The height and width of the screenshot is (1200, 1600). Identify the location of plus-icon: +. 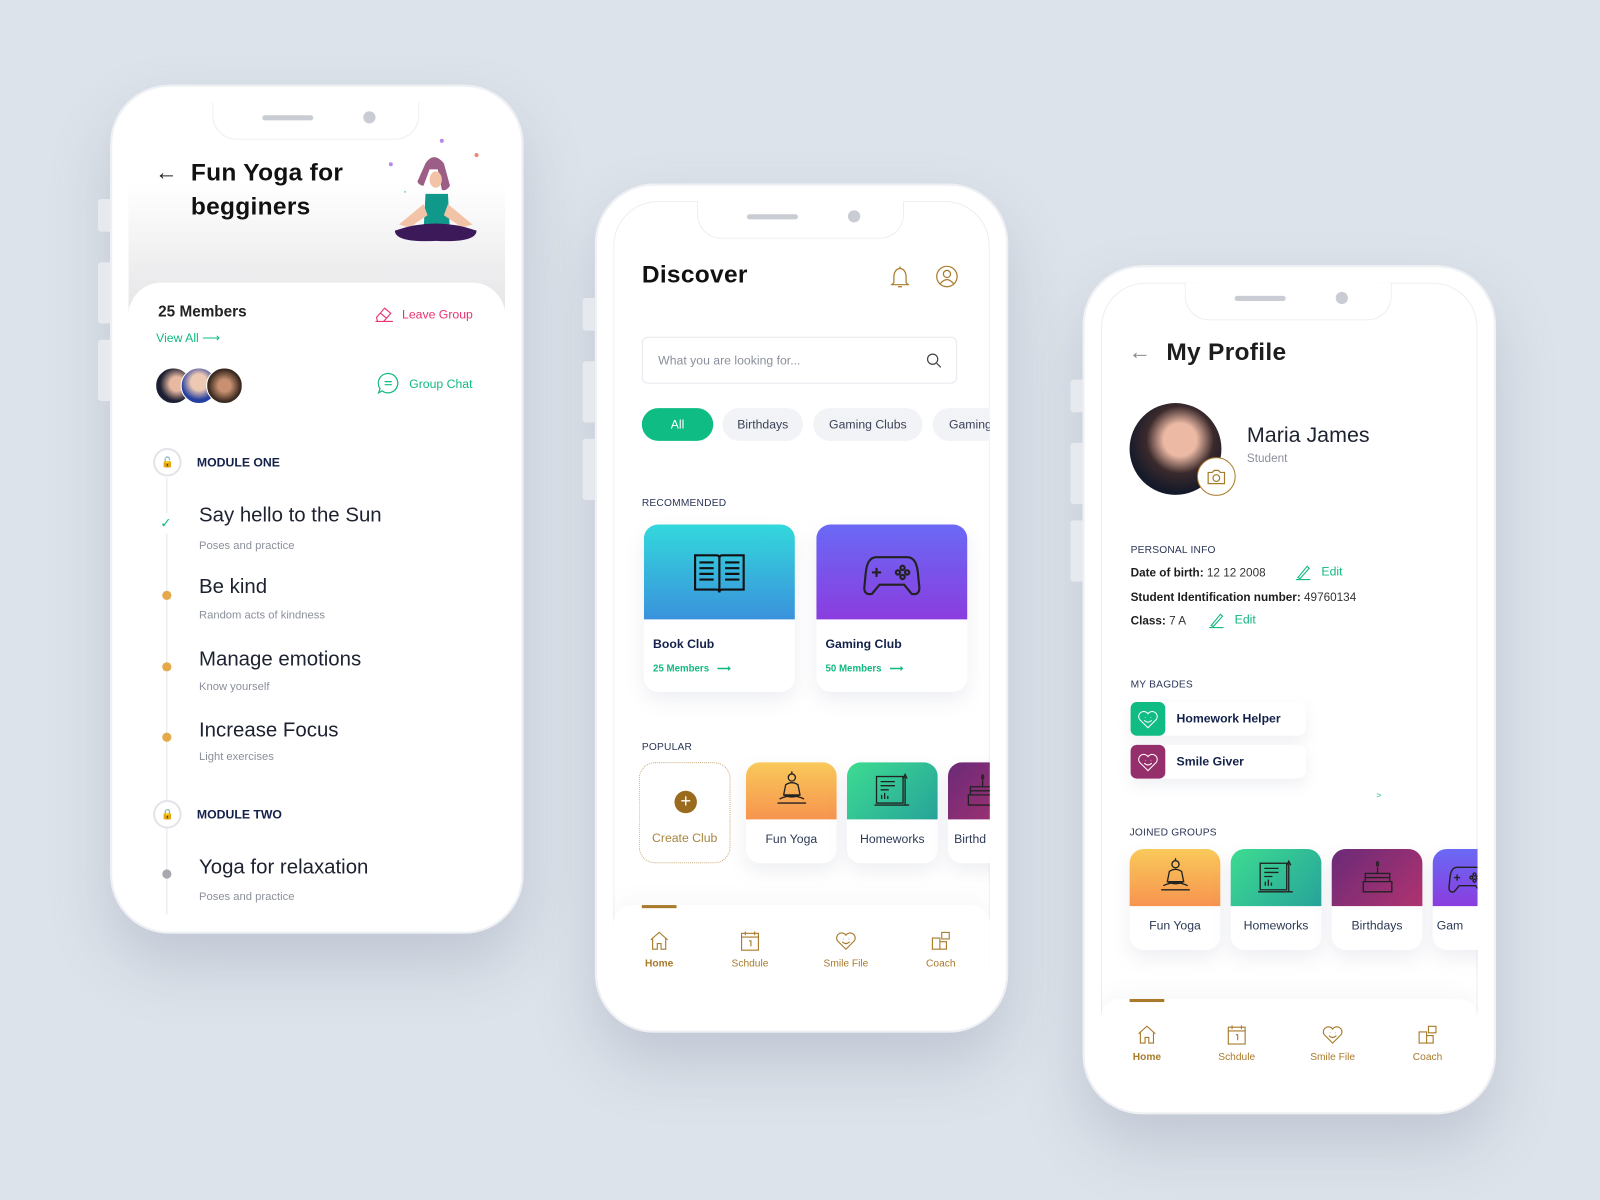
(685, 802).